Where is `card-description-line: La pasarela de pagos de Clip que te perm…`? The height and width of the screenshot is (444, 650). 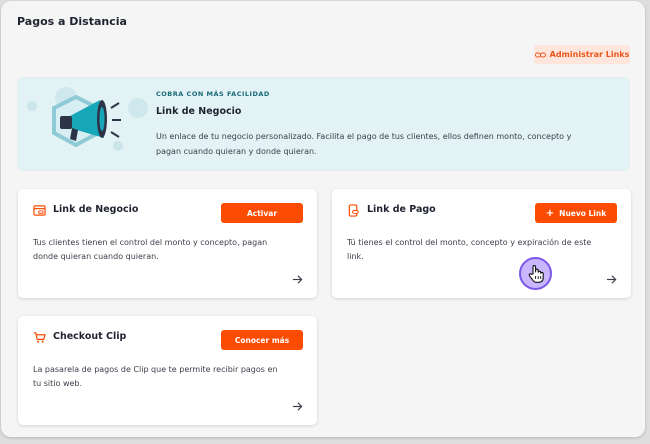 card-description-line: La pasarela de pagos de Clip que te perm… is located at coordinates (155, 369).